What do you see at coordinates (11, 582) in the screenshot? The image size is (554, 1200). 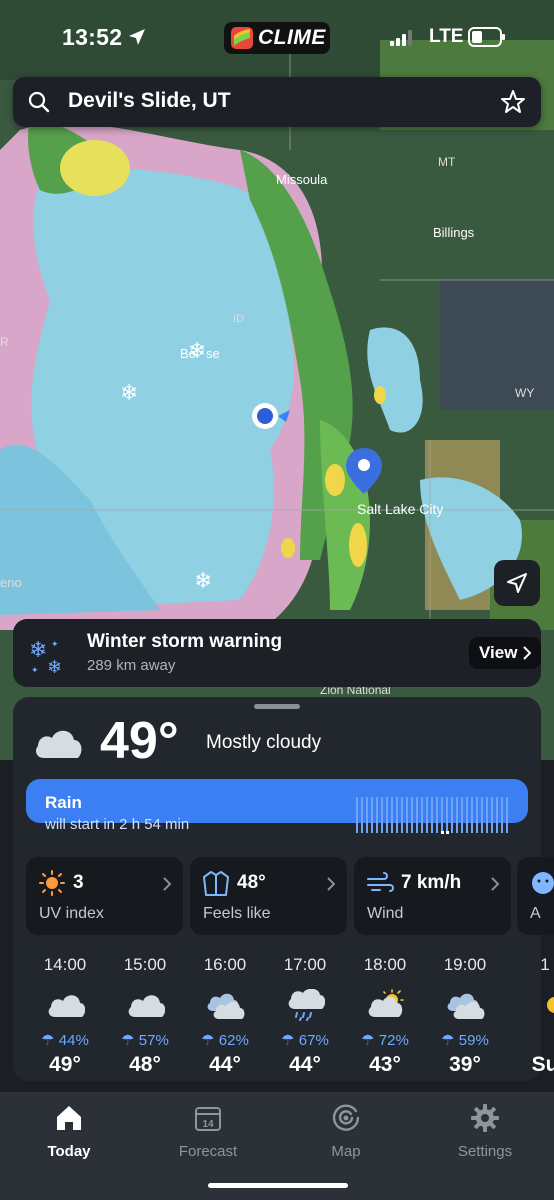 I see `map-label-reno: eno` at bounding box center [11, 582].